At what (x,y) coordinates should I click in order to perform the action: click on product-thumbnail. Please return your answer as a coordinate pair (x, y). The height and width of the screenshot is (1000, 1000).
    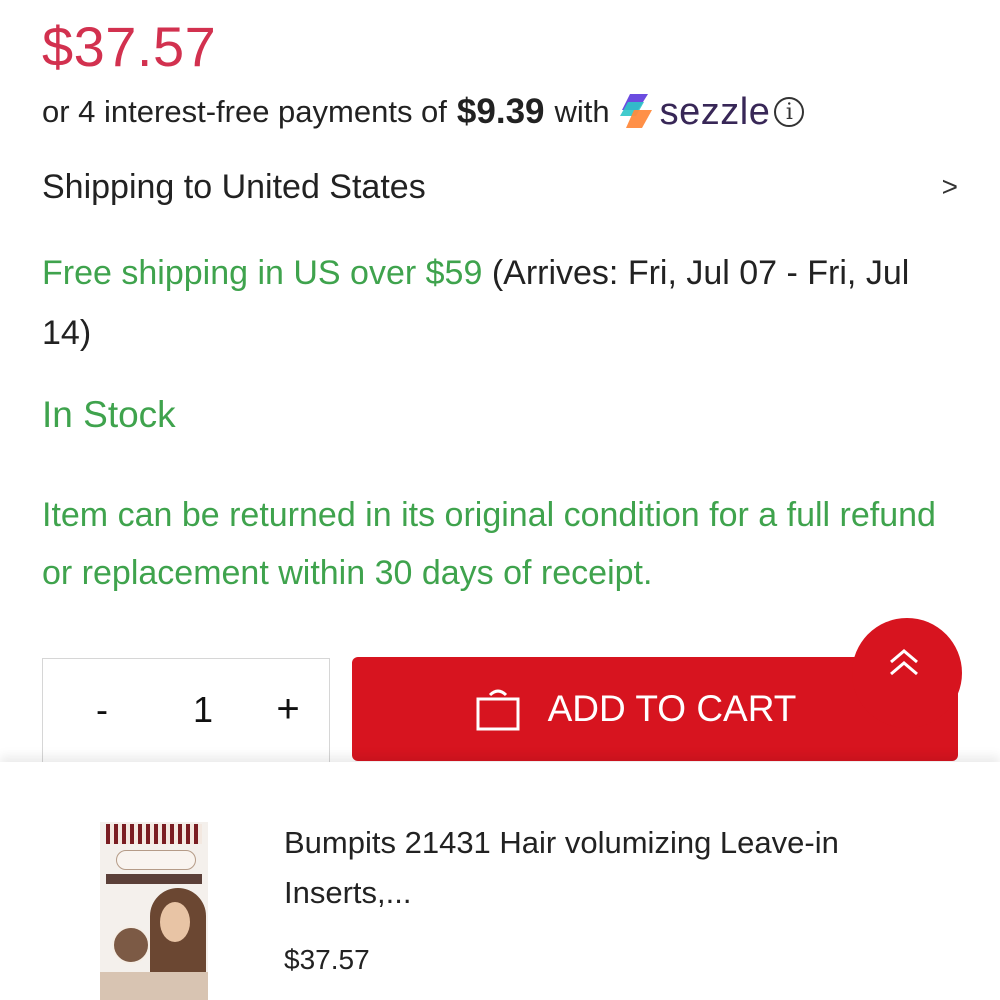
    Looking at the image, I should click on (154, 911).